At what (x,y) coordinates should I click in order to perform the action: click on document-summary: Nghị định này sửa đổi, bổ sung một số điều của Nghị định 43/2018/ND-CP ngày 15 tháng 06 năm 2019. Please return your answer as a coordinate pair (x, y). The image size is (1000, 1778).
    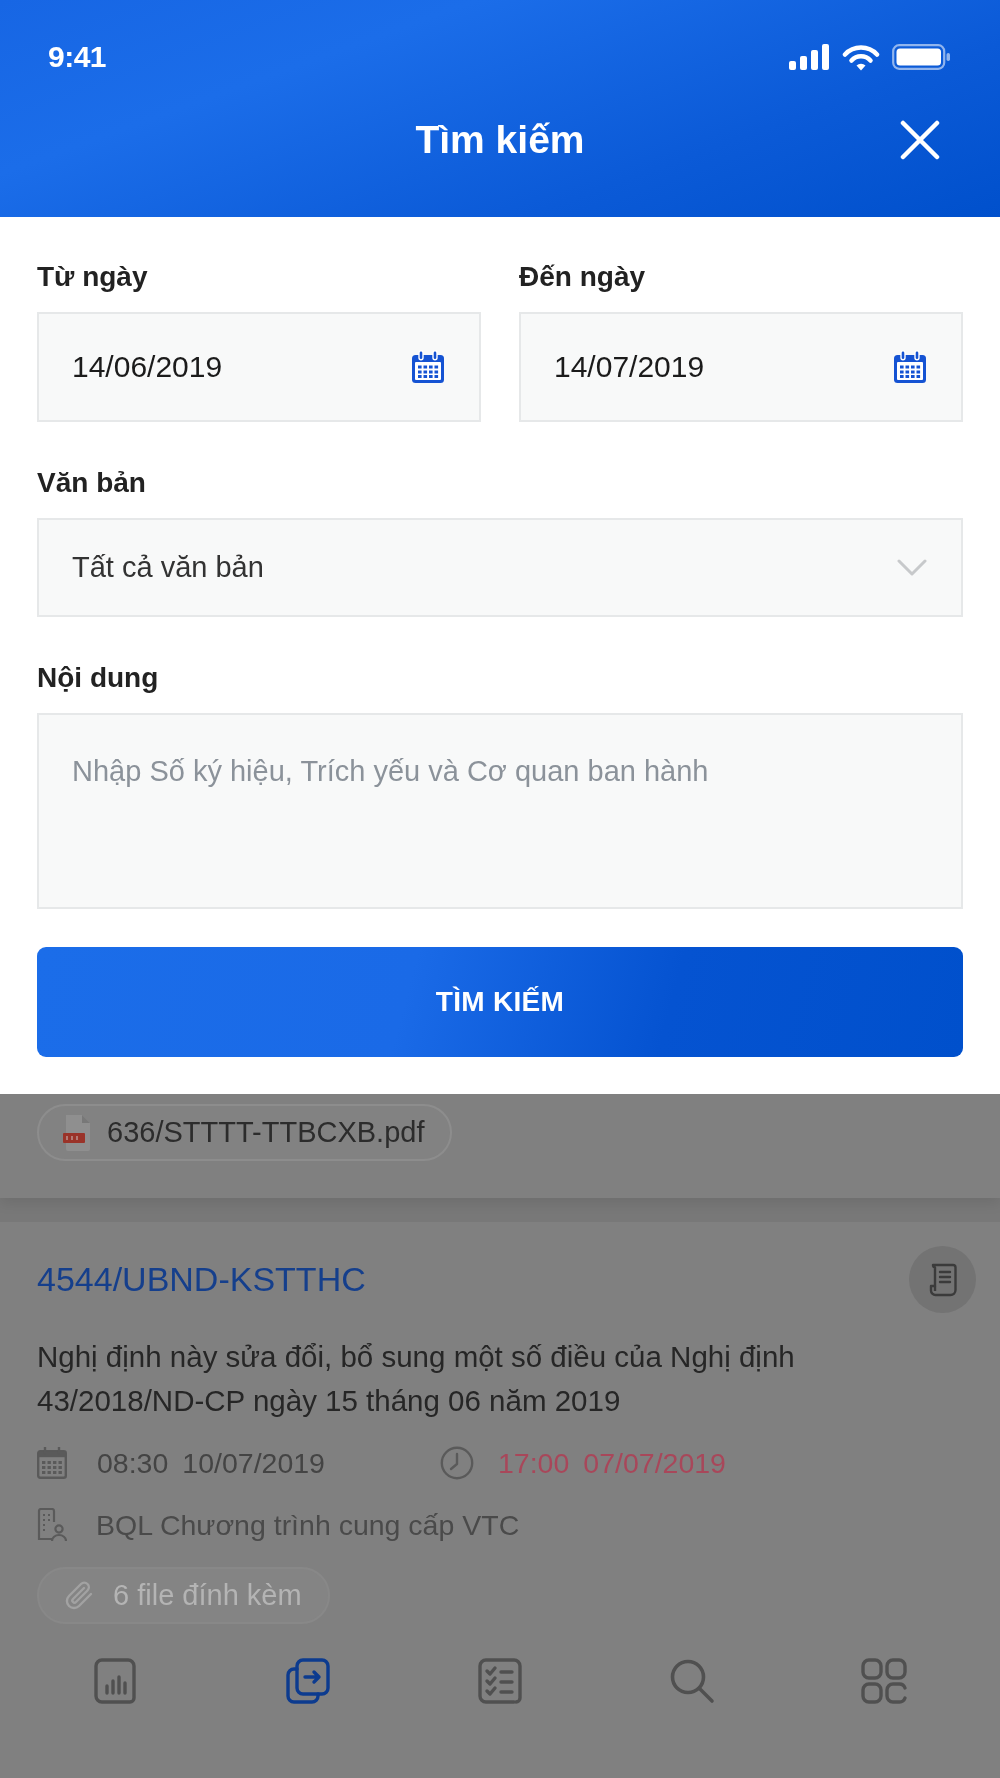
    Looking at the image, I should click on (416, 1379).